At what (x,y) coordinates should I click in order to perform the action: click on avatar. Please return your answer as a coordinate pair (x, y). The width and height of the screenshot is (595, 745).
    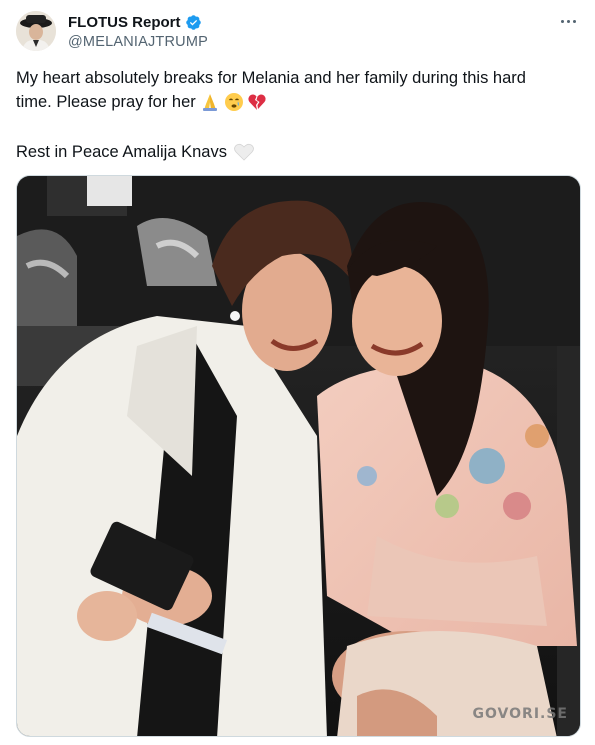
    Looking at the image, I should click on (36, 31).